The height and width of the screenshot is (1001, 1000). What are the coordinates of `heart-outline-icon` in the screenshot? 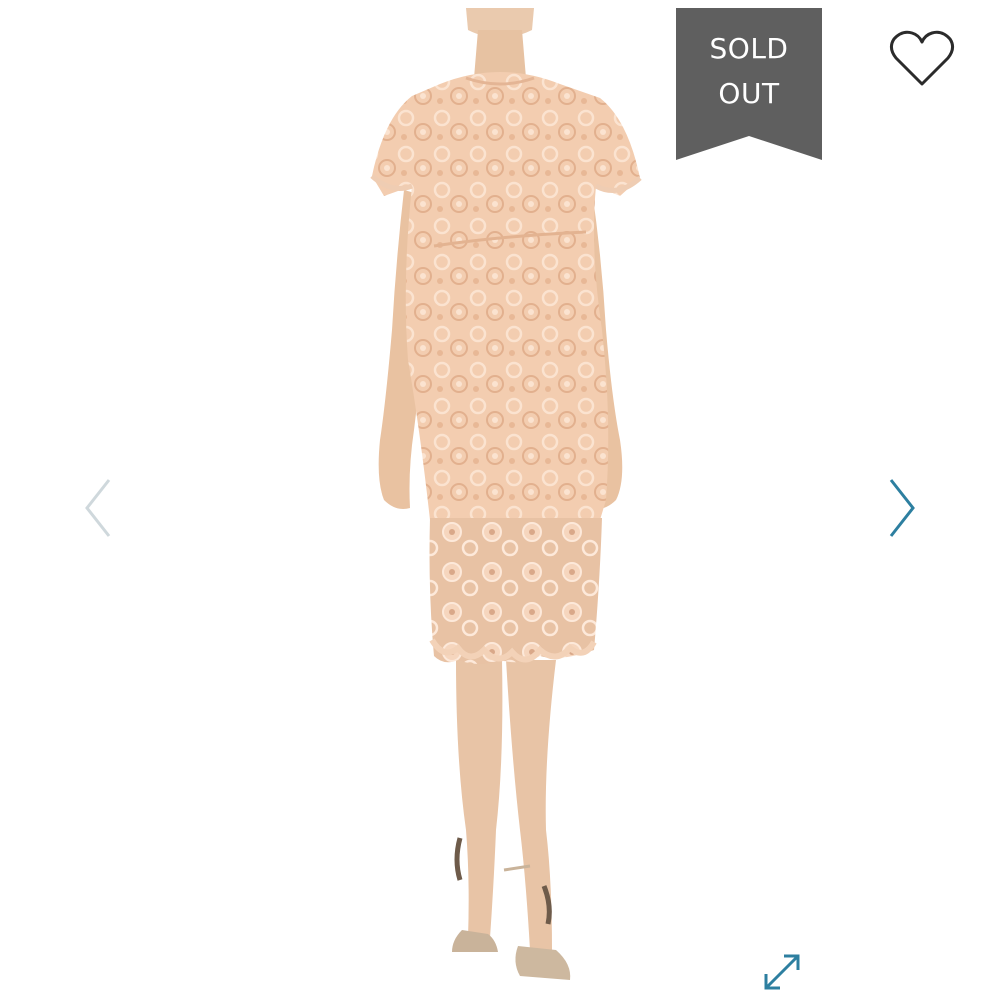 It's located at (922, 58).